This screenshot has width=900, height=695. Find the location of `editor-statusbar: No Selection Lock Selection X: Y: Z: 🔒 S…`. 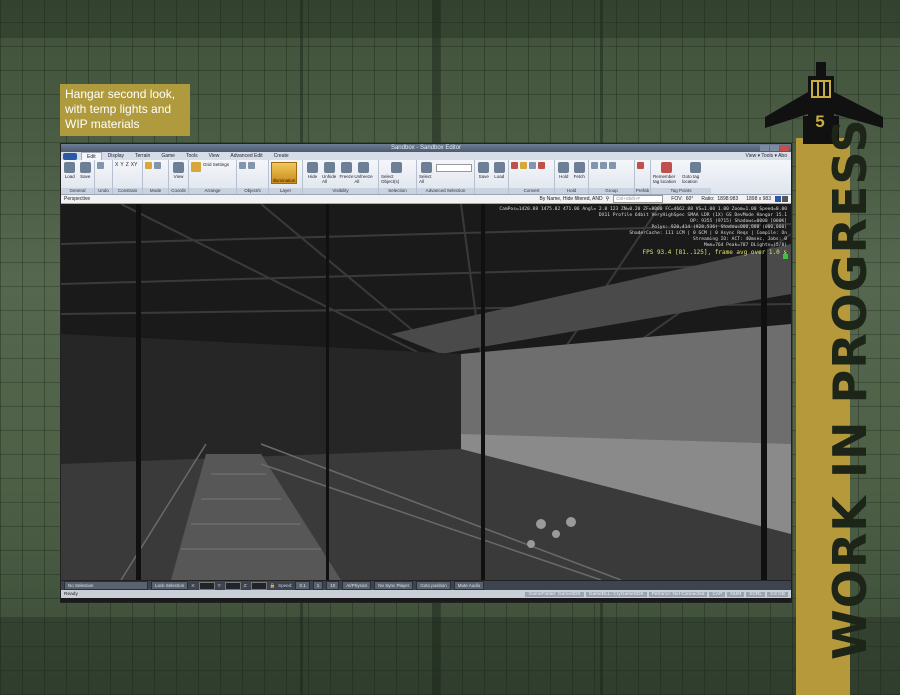

editor-statusbar: No Selection Lock Selection X: Y: Z: 🔒 S… is located at coordinates (426, 585).